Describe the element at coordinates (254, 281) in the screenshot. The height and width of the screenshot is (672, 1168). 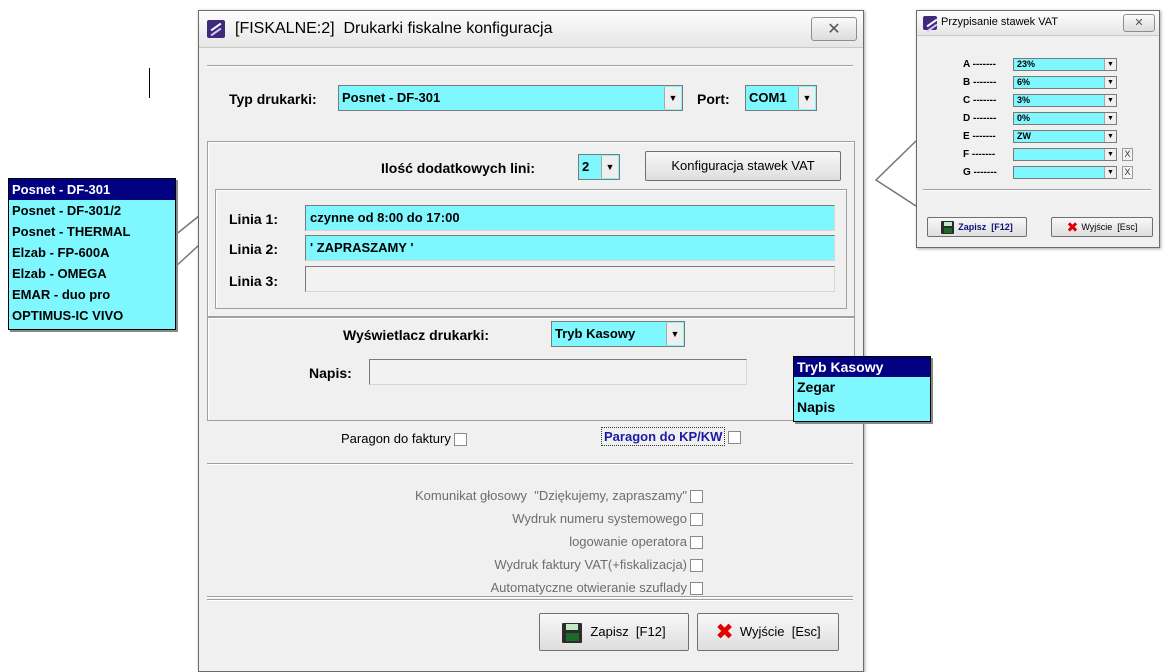
I see `line-3-label: Linia 3:` at that location.